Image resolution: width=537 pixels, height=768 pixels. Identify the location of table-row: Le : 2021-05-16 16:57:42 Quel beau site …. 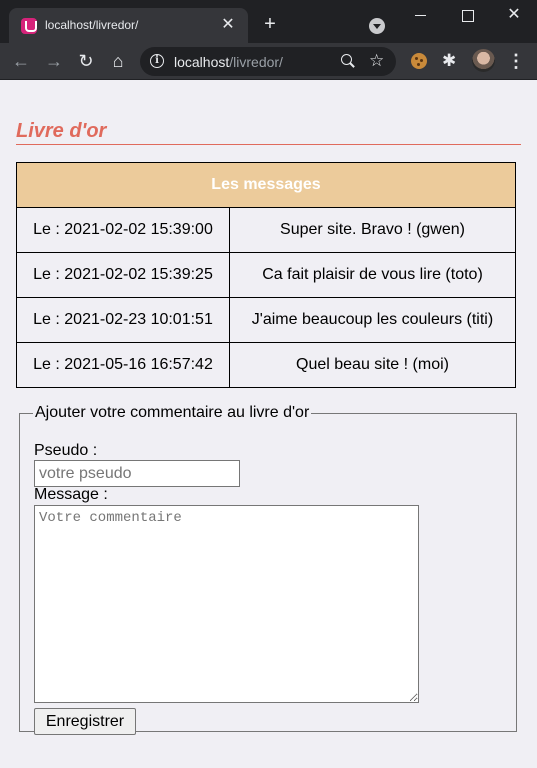
(266, 365).